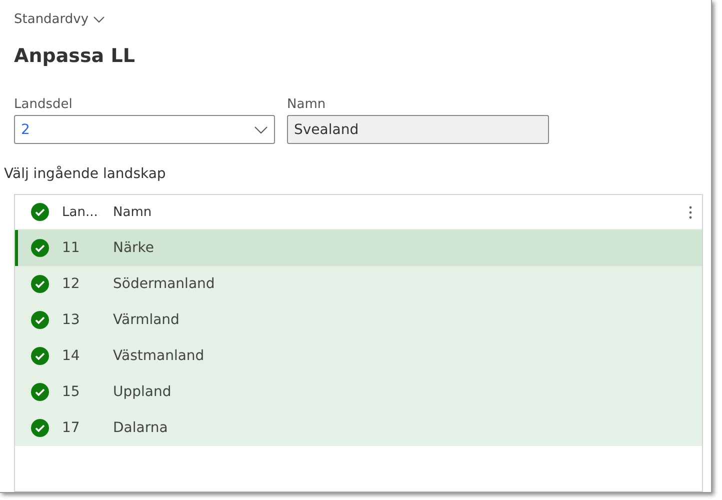 This screenshot has height=500, width=722. Describe the element at coordinates (85, 174) in the screenshot. I see `section-title: Välj ingående landskap` at that location.